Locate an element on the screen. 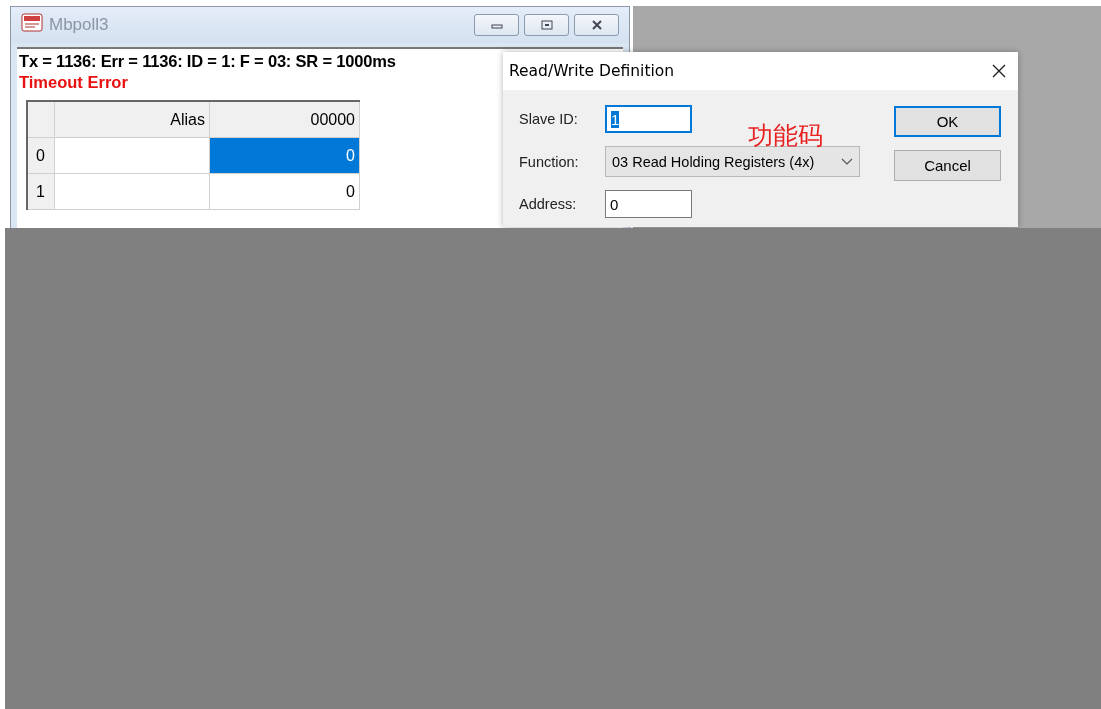 The image size is (1101, 709). dialog-button: OK is located at coordinates (947, 121).